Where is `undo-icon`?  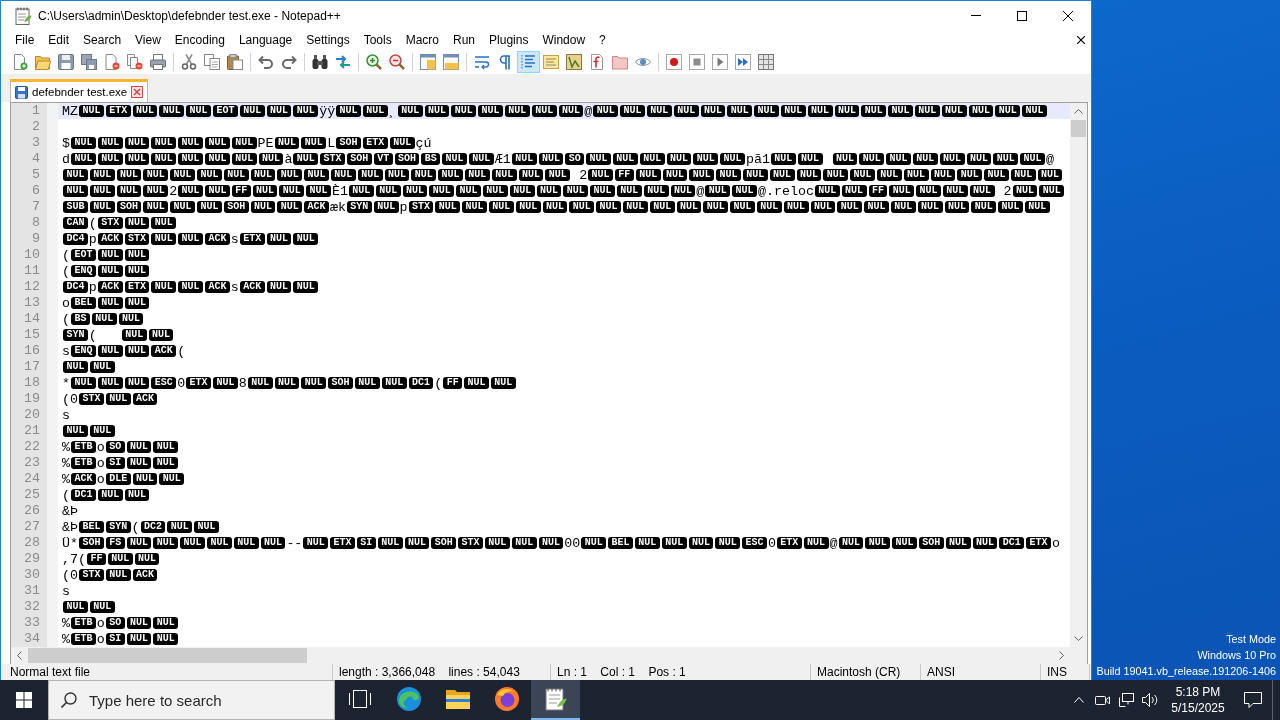
undo-icon is located at coordinates (266, 62).